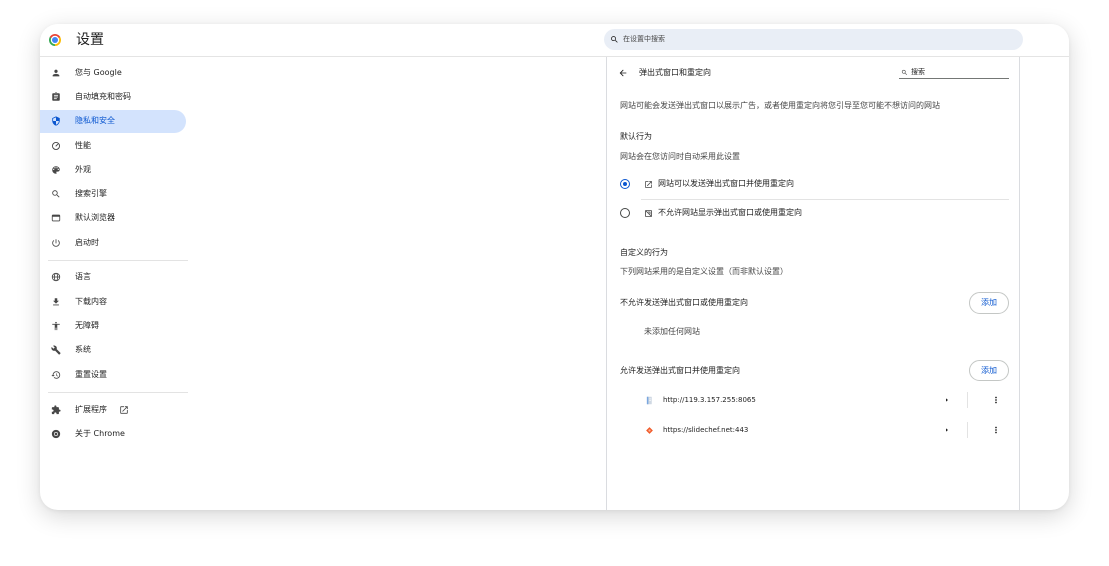 This screenshot has width=1109, height=566. Describe the element at coordinates (954, 78) in the screenshot. I see `search-underline` at that location.